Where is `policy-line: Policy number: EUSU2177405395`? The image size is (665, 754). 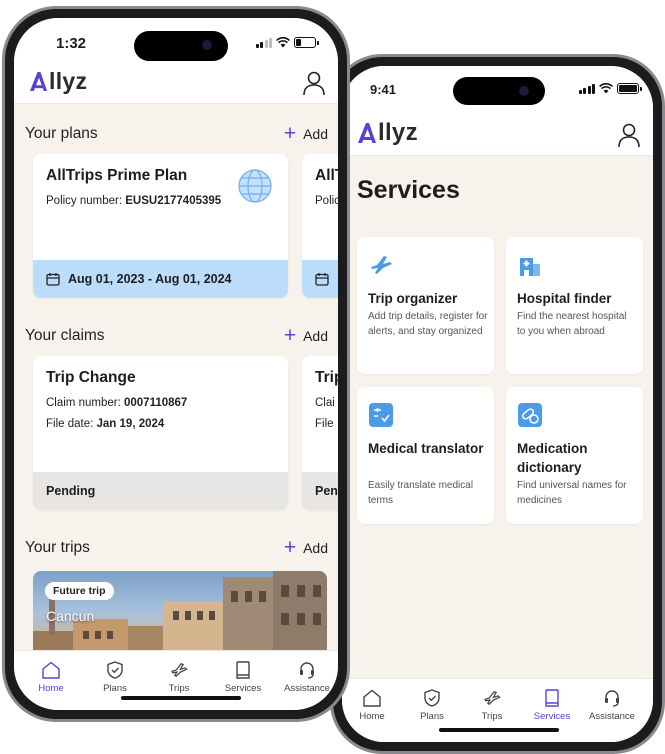
policy-line: Policy number: EUSU2177405395 is located at coordinates (133, 201).